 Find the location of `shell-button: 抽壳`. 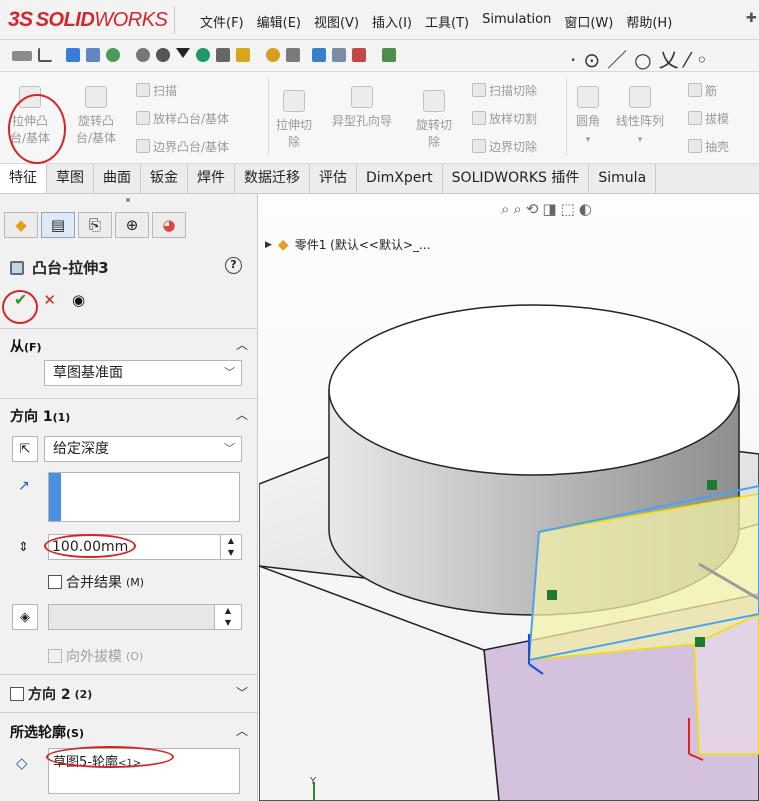

shell-button: 抽壳 is located at coordinates (708, 146).